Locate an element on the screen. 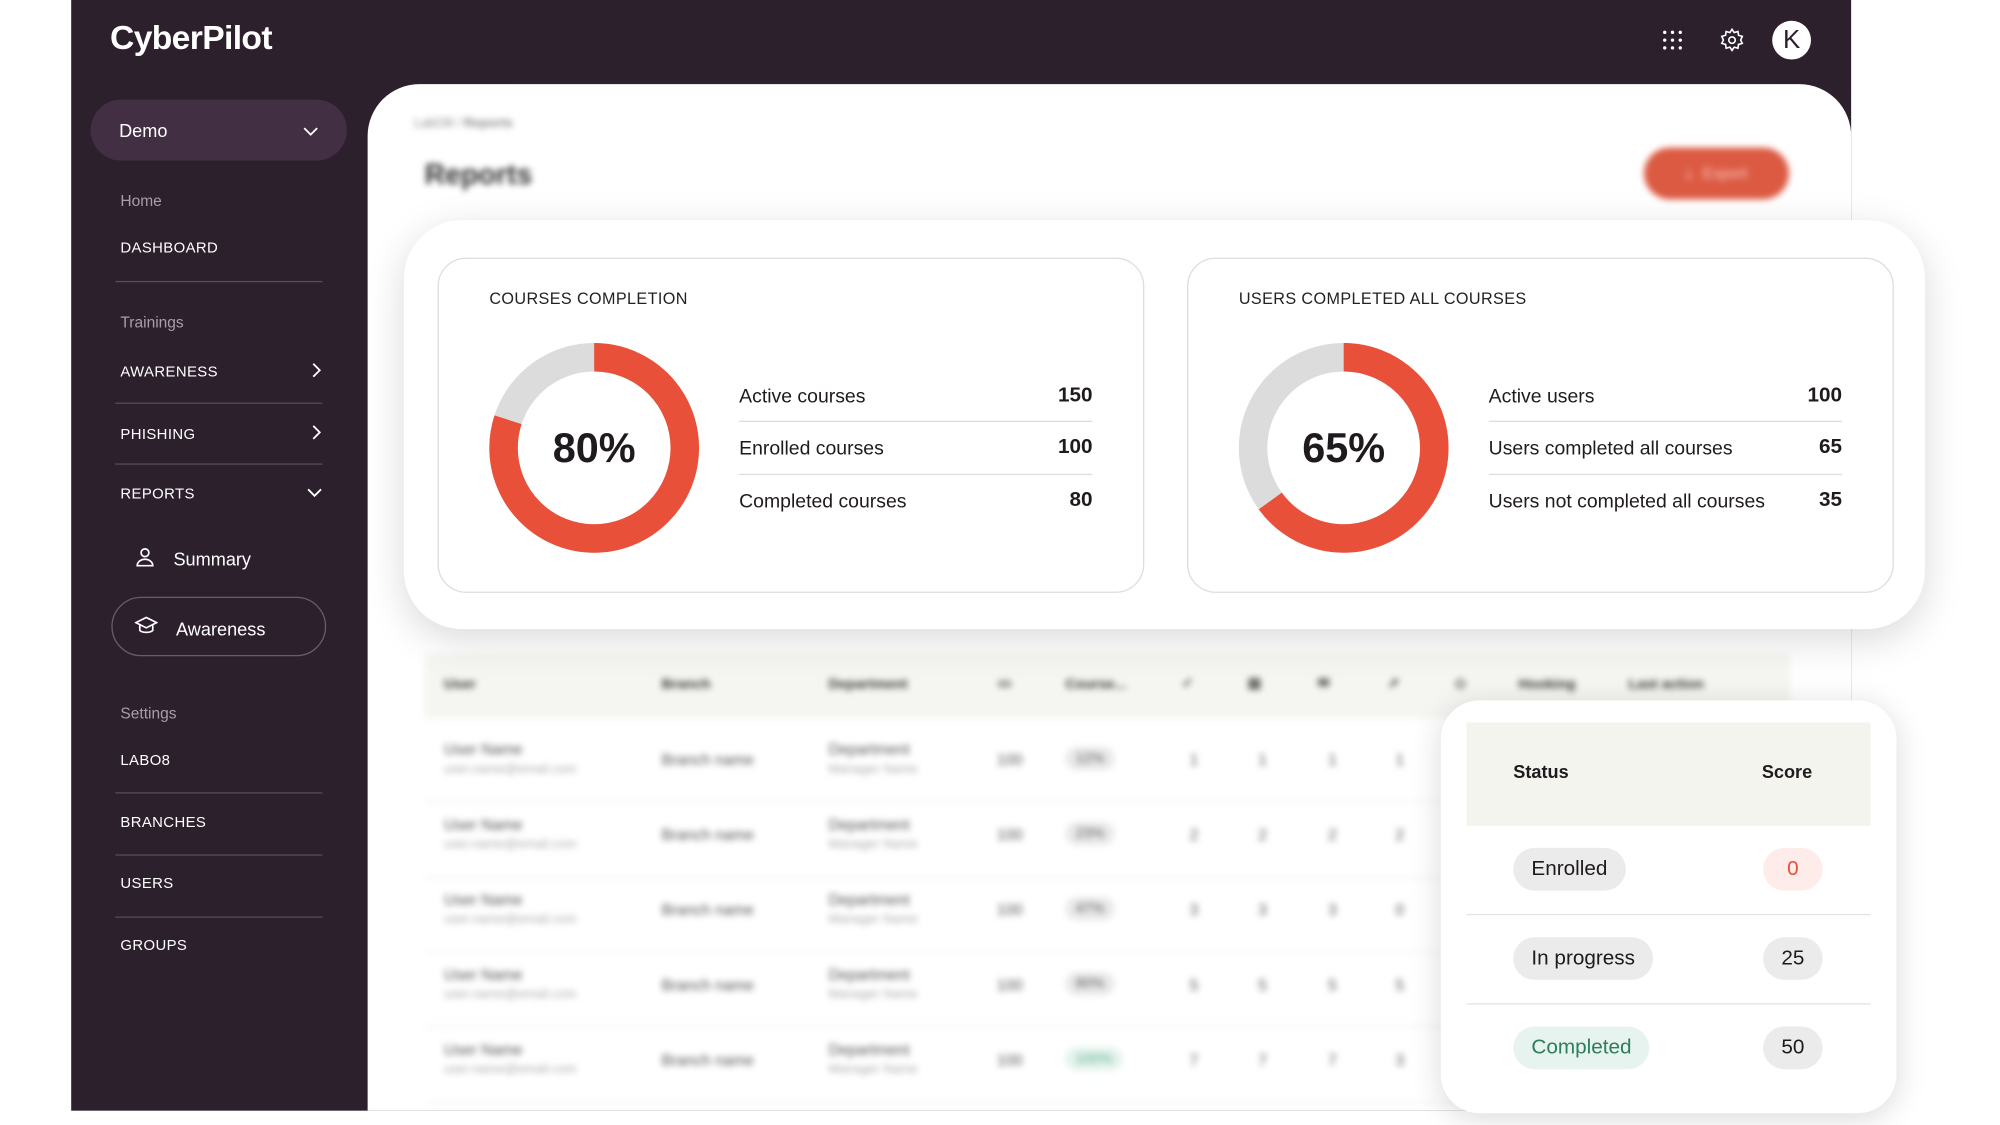 This screenshot has height=1125, width=2000. sidebar-item-label: REPORTS is located at coordinates (157, 494).